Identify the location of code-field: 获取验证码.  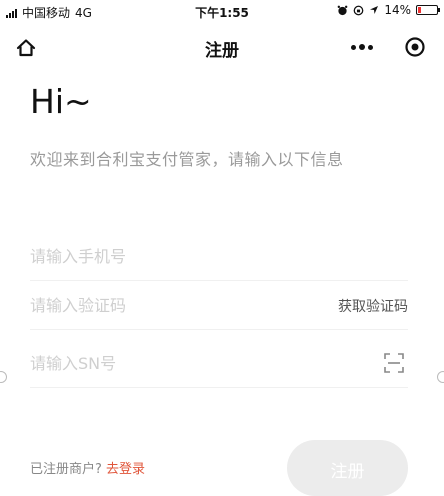
(219, 306).